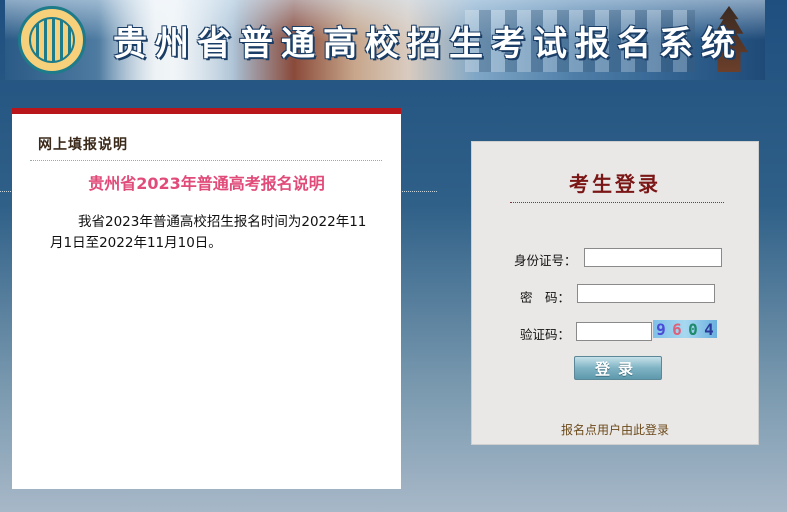 The height and width of the screenshot is (512, 787). Describe the element at coordinates (428, 44) in the screenshot. I see `system-title: 贵州省普通高校招生考试报名系统` at that location.